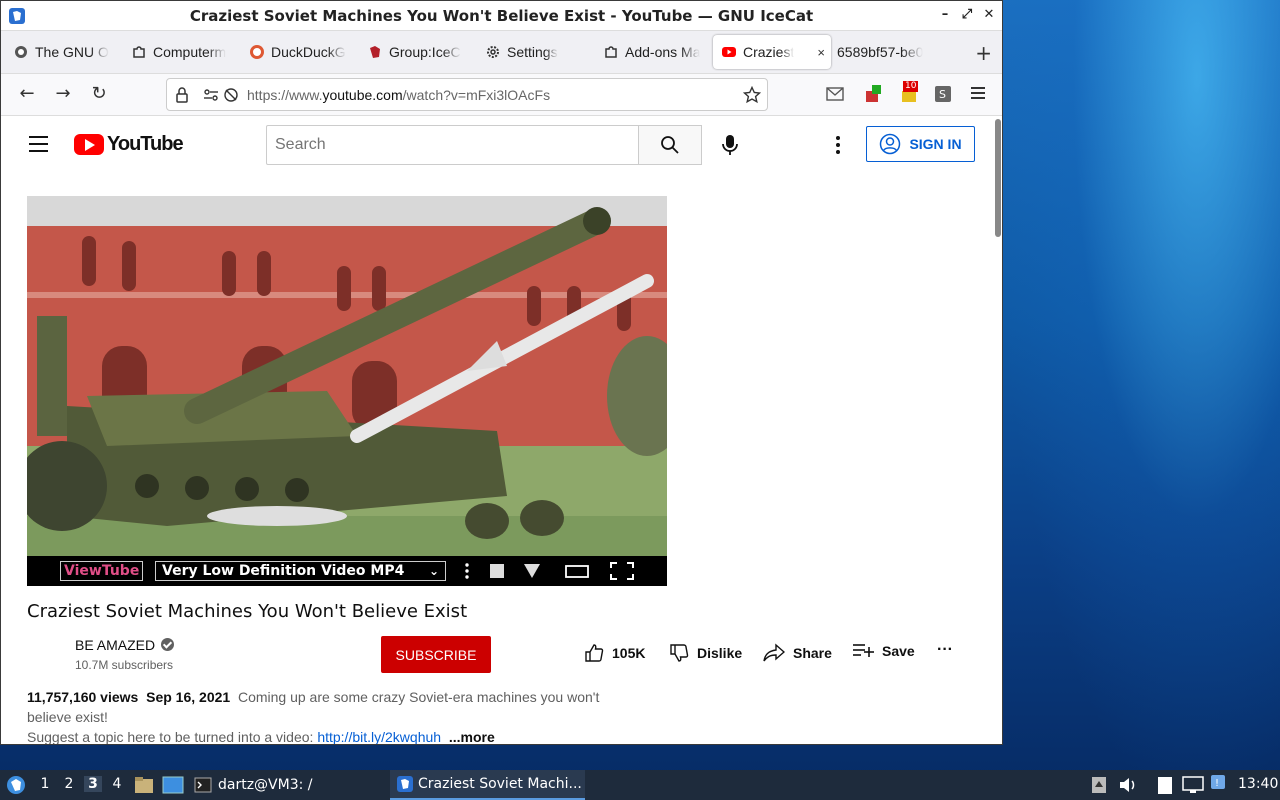 This screenshot has height=800, width=1280. Describe the element at coordinates (117, 784) in the screenshot. I see `workspace-4: 4` at that location.